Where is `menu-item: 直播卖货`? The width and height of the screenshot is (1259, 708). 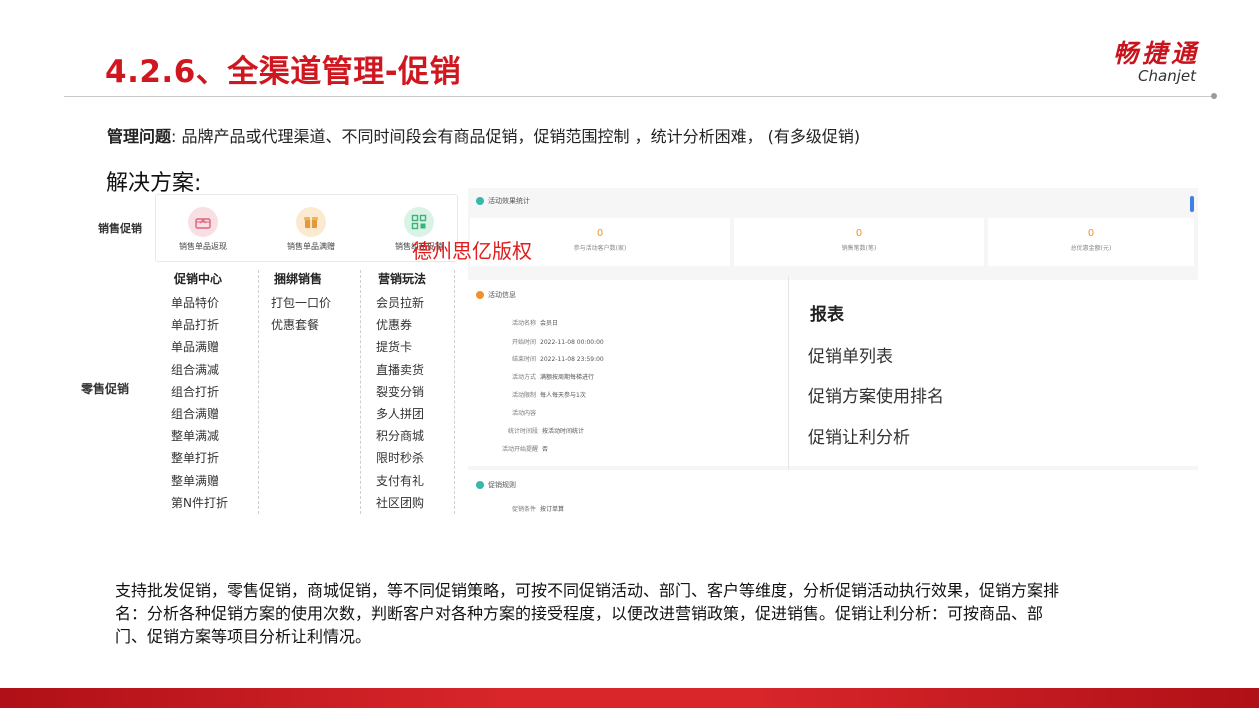 menu-item: 直播卖货 is located at coordinates (400, 370).